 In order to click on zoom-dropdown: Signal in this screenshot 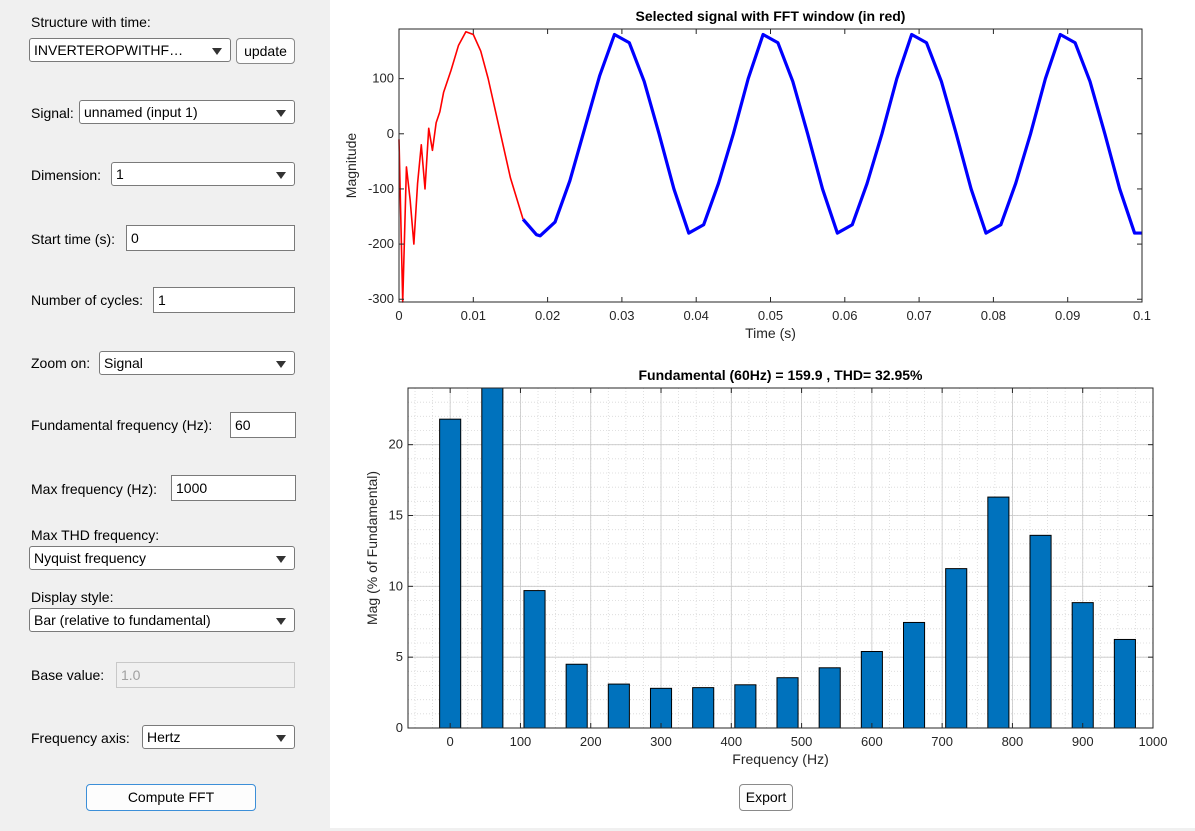, I will do `click(197, 363)`.